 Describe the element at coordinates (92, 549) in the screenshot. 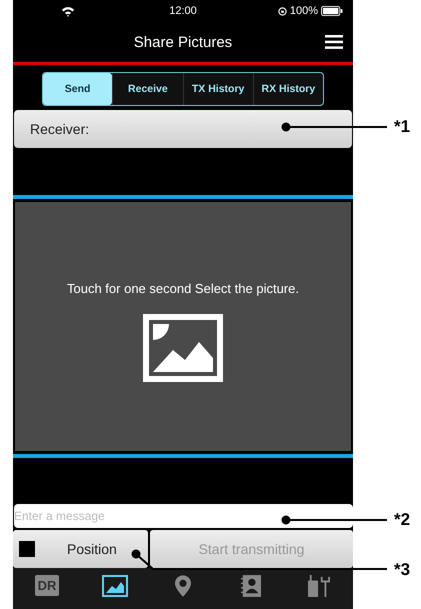

I see `position-label: Position` at that location.